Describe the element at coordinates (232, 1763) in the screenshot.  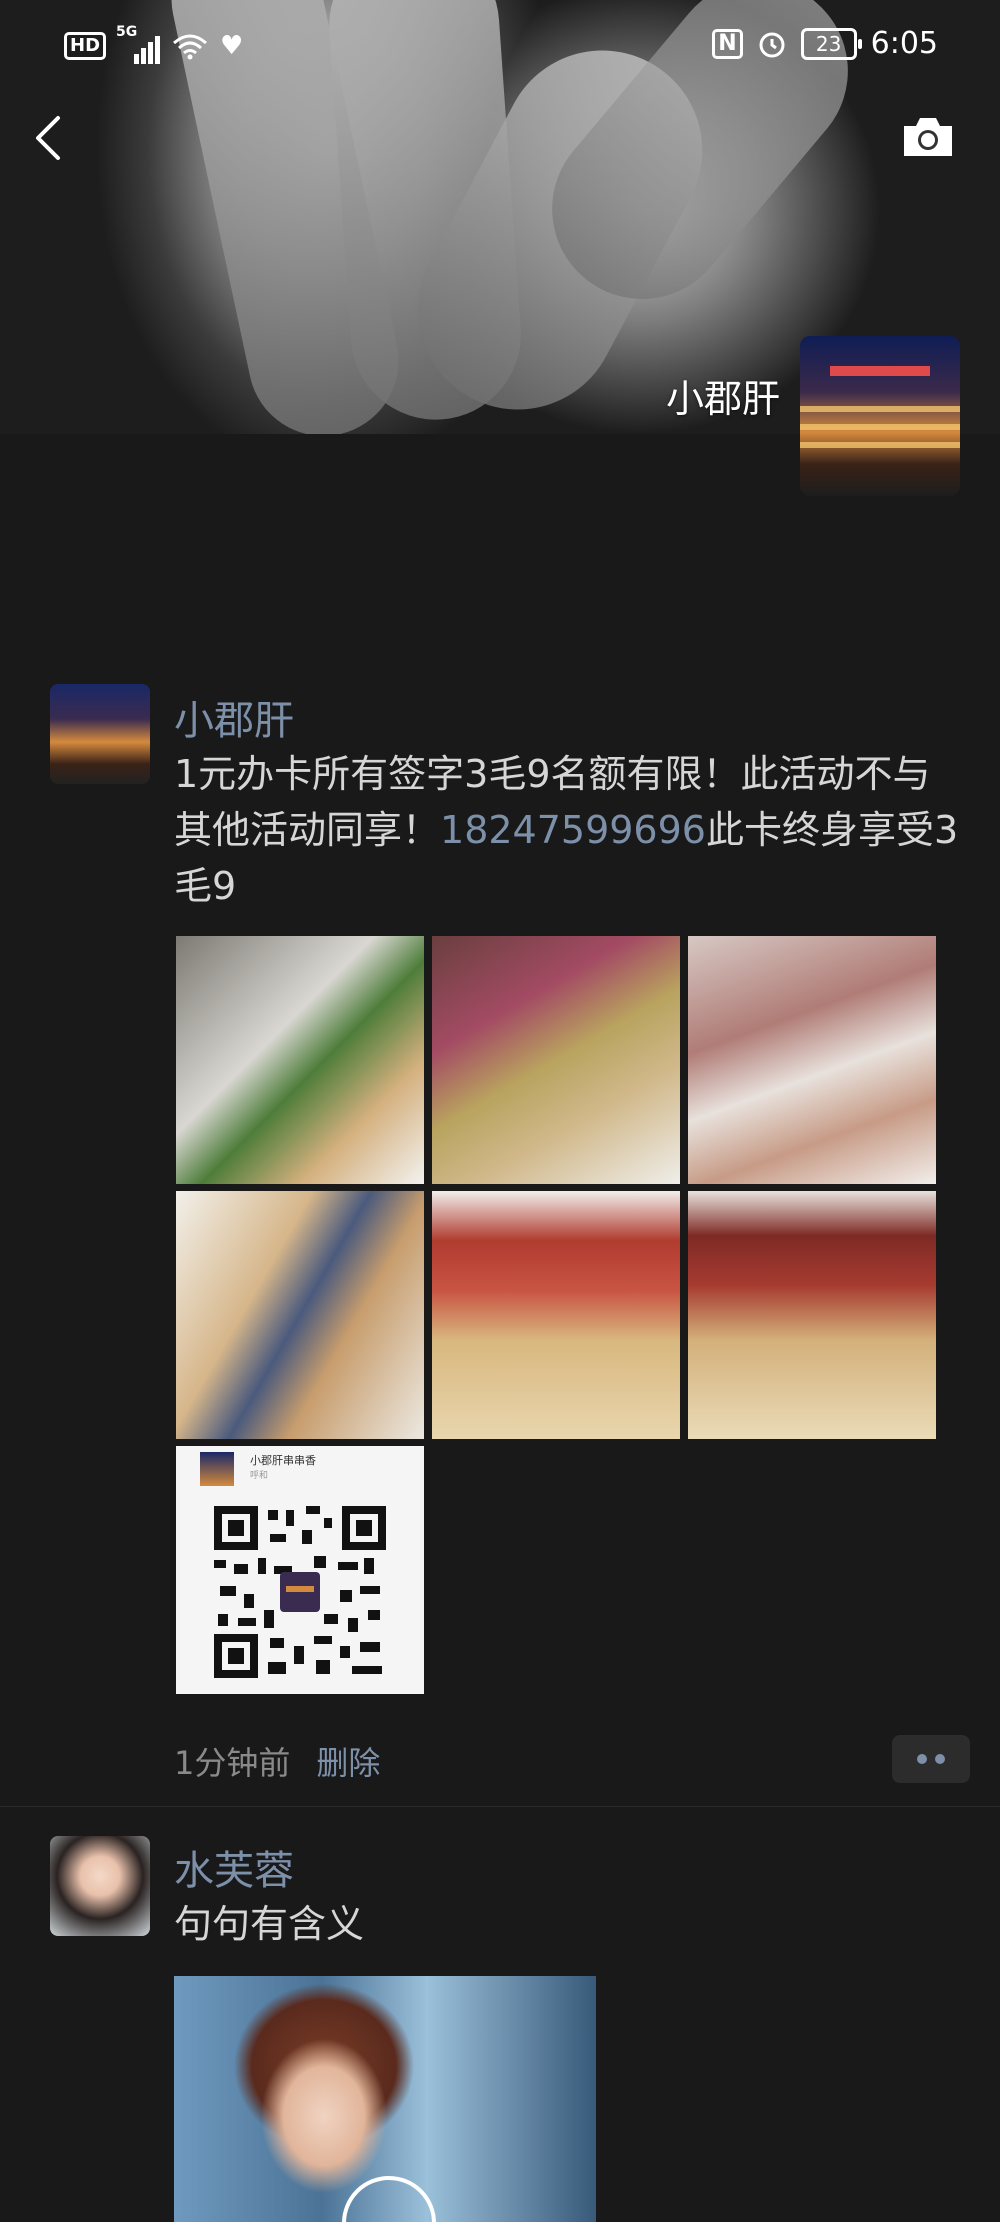
I see `post-time: 1分钟前` at that location.